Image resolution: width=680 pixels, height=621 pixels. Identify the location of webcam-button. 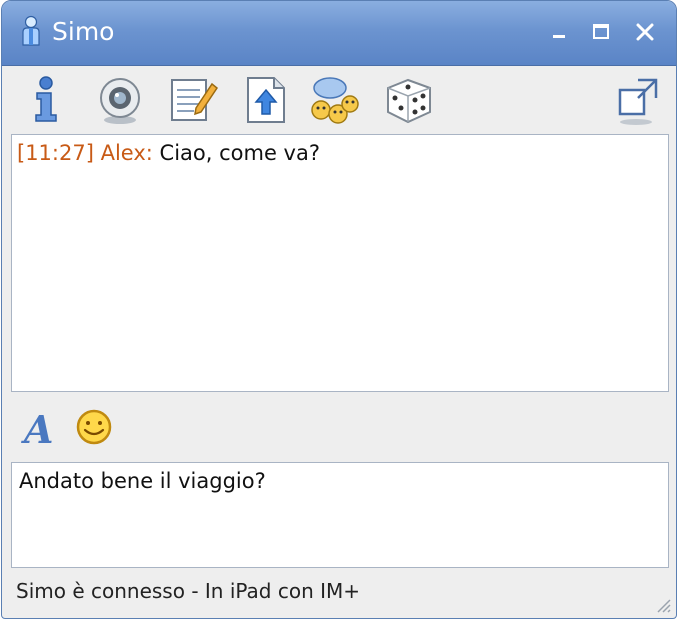
(120, 100).